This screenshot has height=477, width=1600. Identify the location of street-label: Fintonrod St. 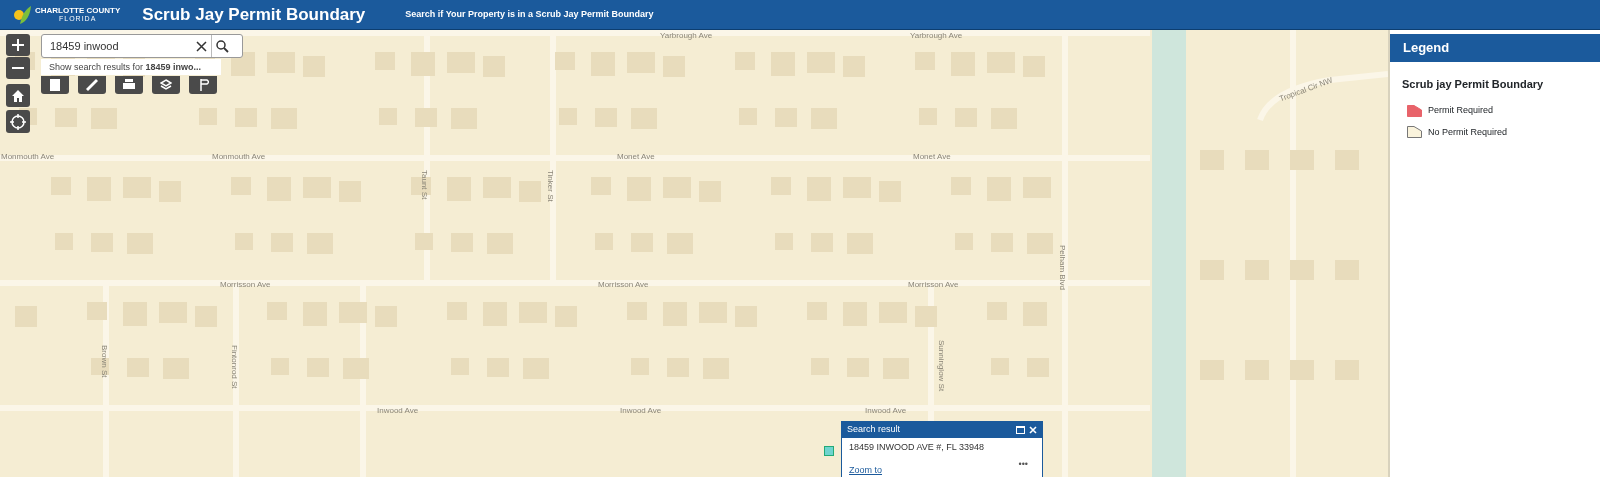
(234, 367).